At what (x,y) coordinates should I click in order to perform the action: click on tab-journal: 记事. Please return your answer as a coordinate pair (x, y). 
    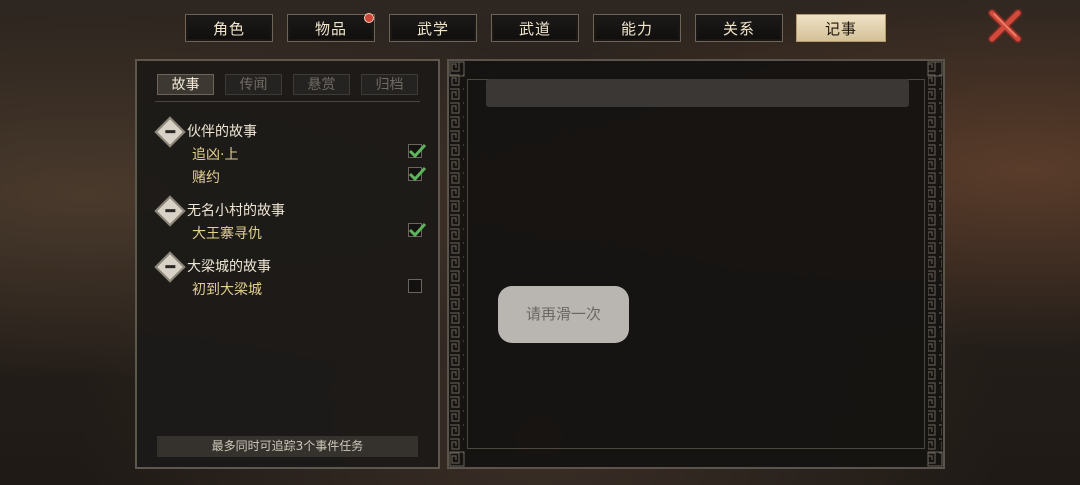
    Looking at the image, I should click on (841, 28).